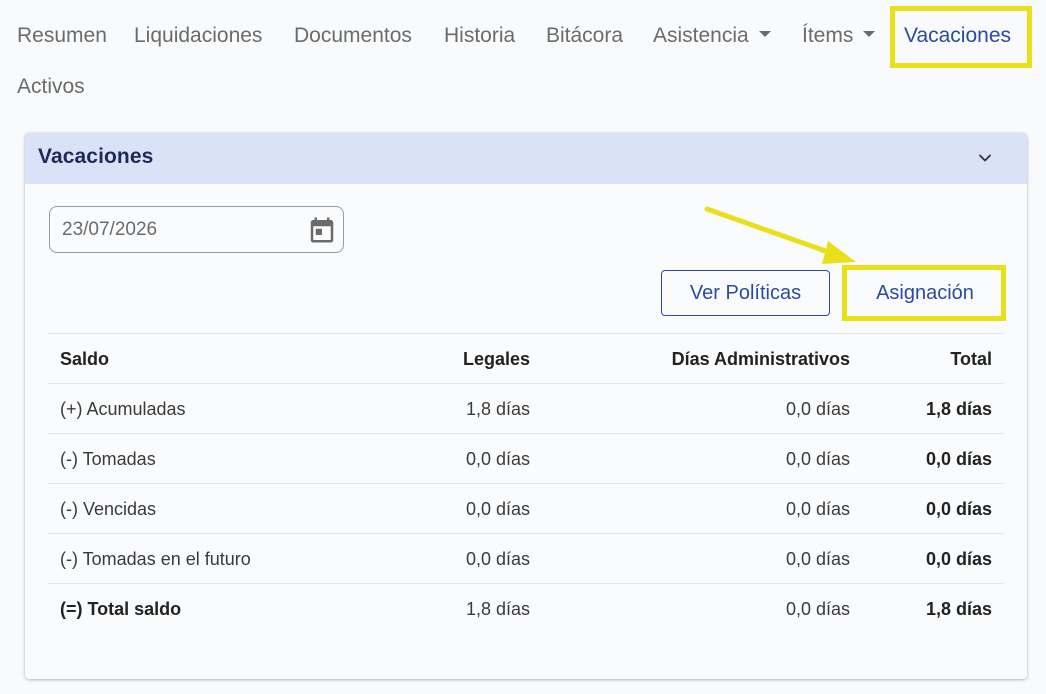  What do you see at coordinates (925, 293) in the screenshot?
I see `asignacion-button: Asignación` at bounding box center [925, 293].